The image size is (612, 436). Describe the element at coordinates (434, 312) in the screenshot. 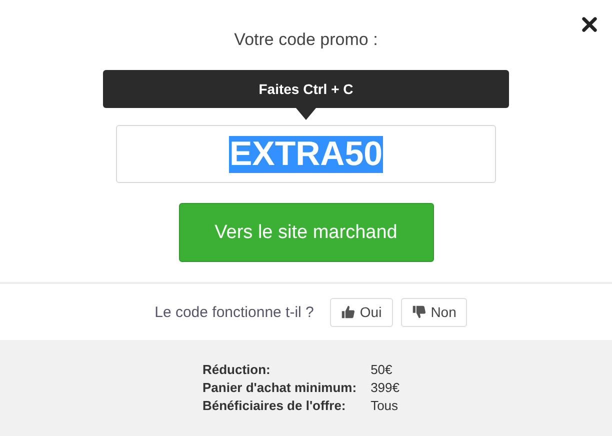

I see `no-button: Non` at that location.